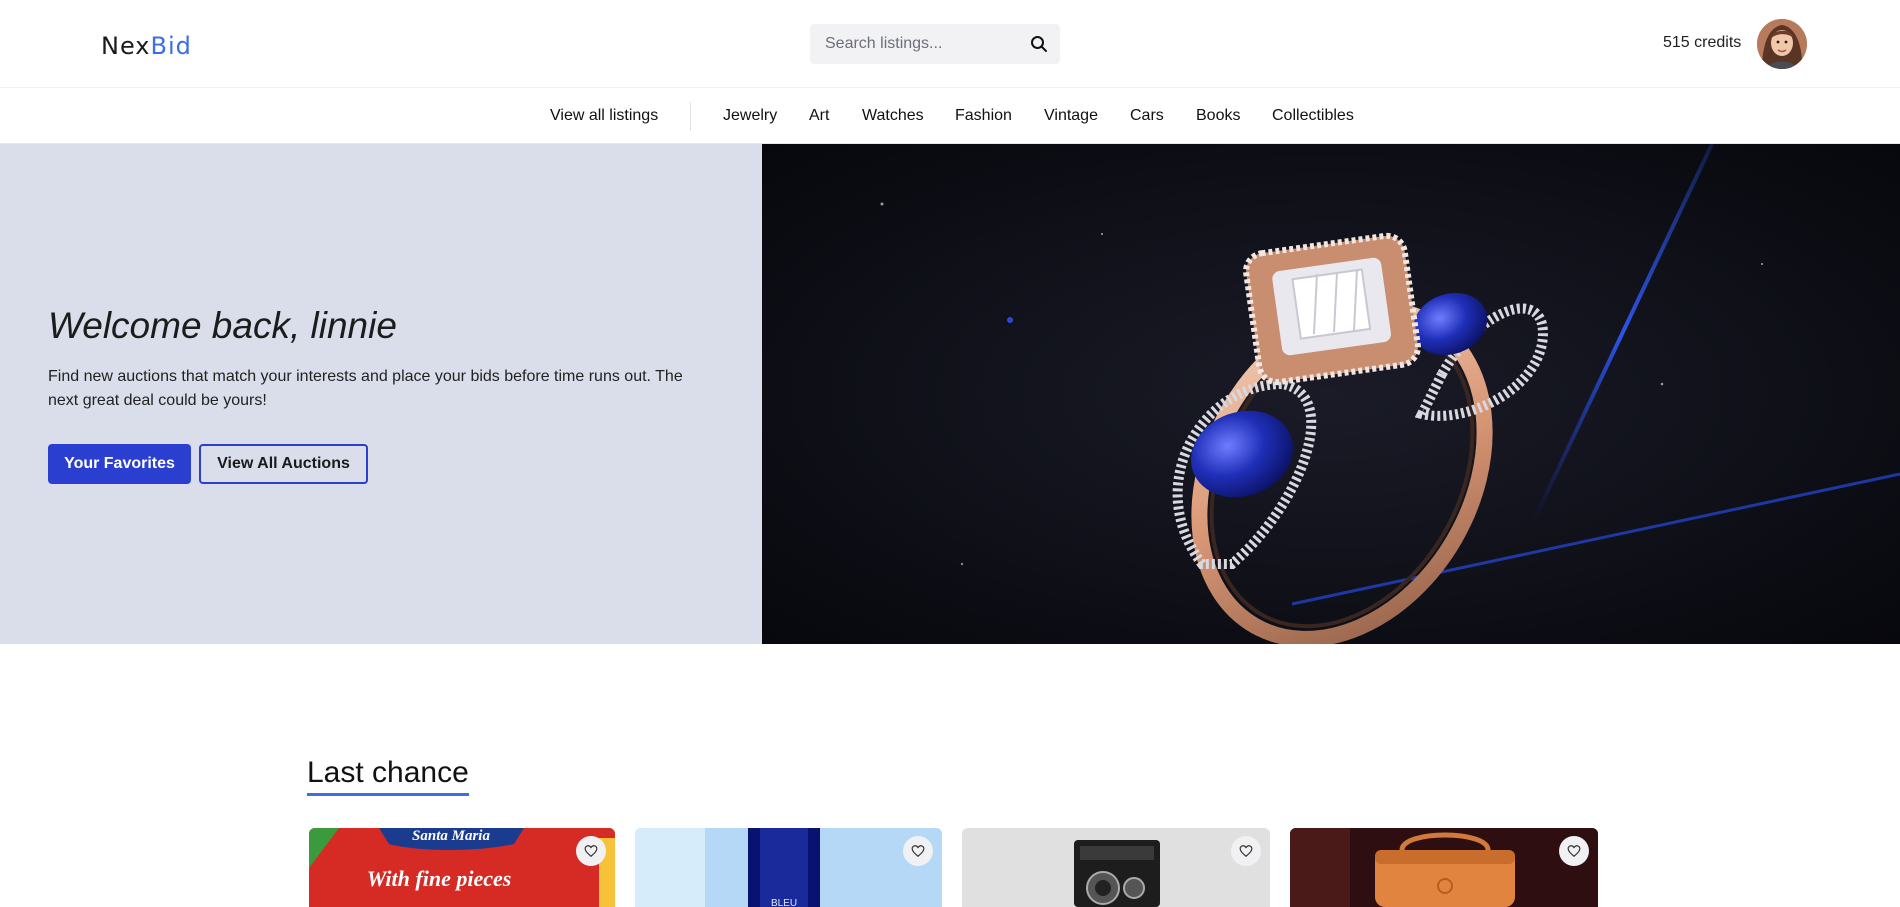 The width and height of the screenshot is (1900, 907). Describe the element at coordinates (1071, 116) in the screenshot. I see `nav-category-vintage: Vintage` at that location.